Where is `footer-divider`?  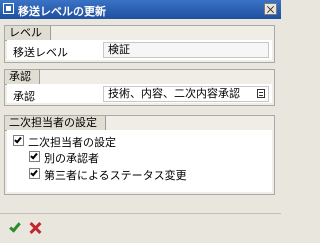
footer-divider is located at coordinates (140, 213).